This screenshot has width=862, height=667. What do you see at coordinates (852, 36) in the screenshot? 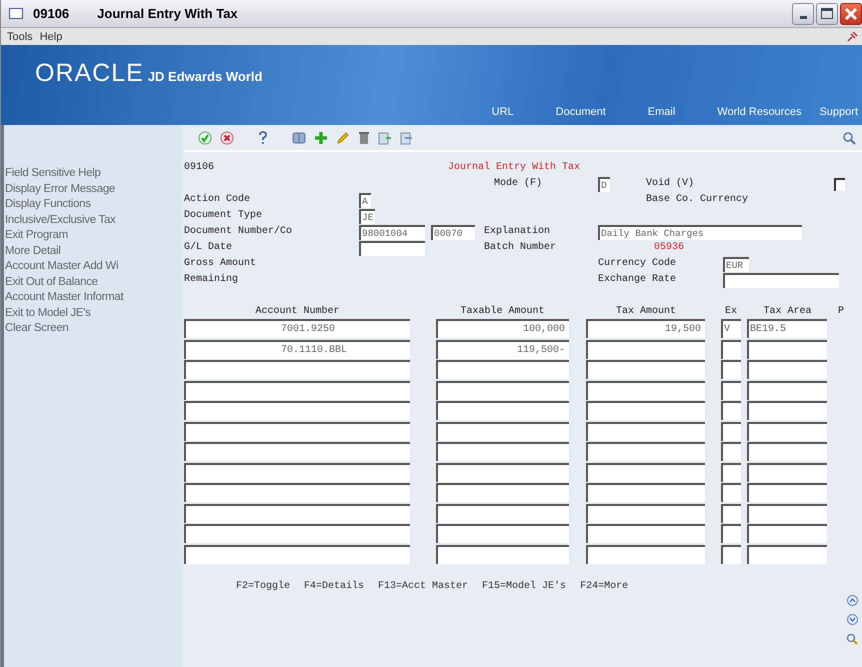
I see `pin-icon` at bounding box center [852, 36].